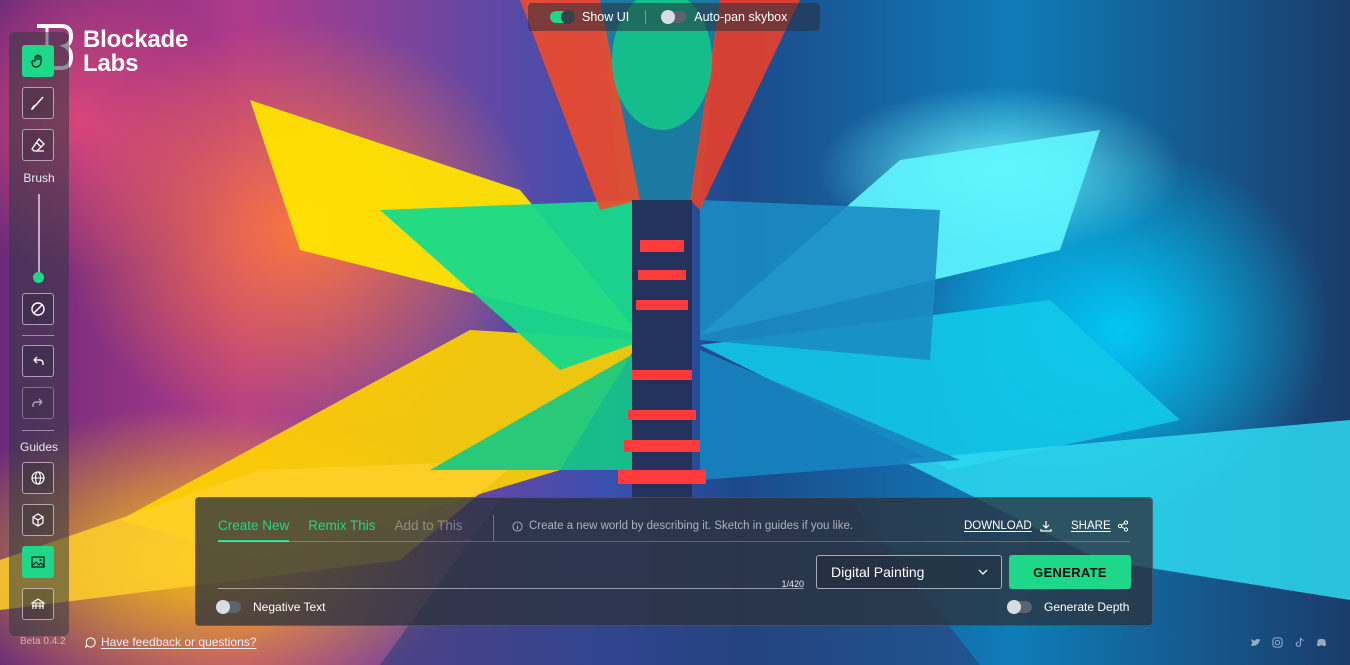  I want to click on redo-icon, so click(37, 402).